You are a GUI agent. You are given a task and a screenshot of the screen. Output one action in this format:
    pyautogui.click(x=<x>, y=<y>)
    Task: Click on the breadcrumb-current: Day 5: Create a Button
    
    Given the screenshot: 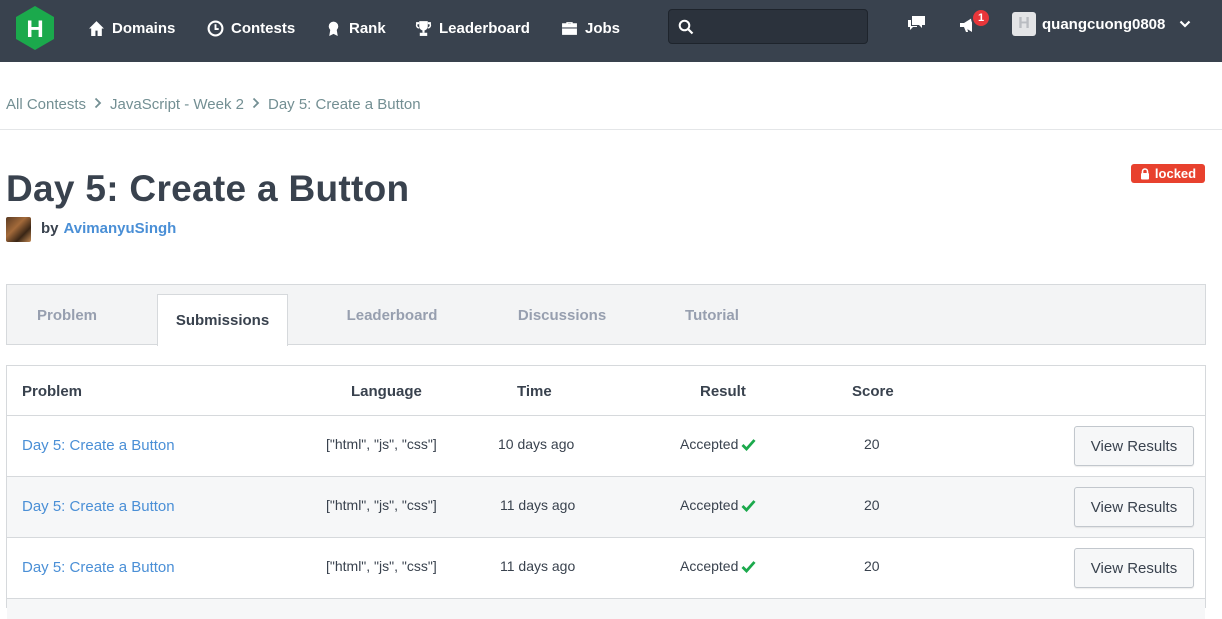 What is the action you would take?
    pyautogui.click(x=344, y=104)
    